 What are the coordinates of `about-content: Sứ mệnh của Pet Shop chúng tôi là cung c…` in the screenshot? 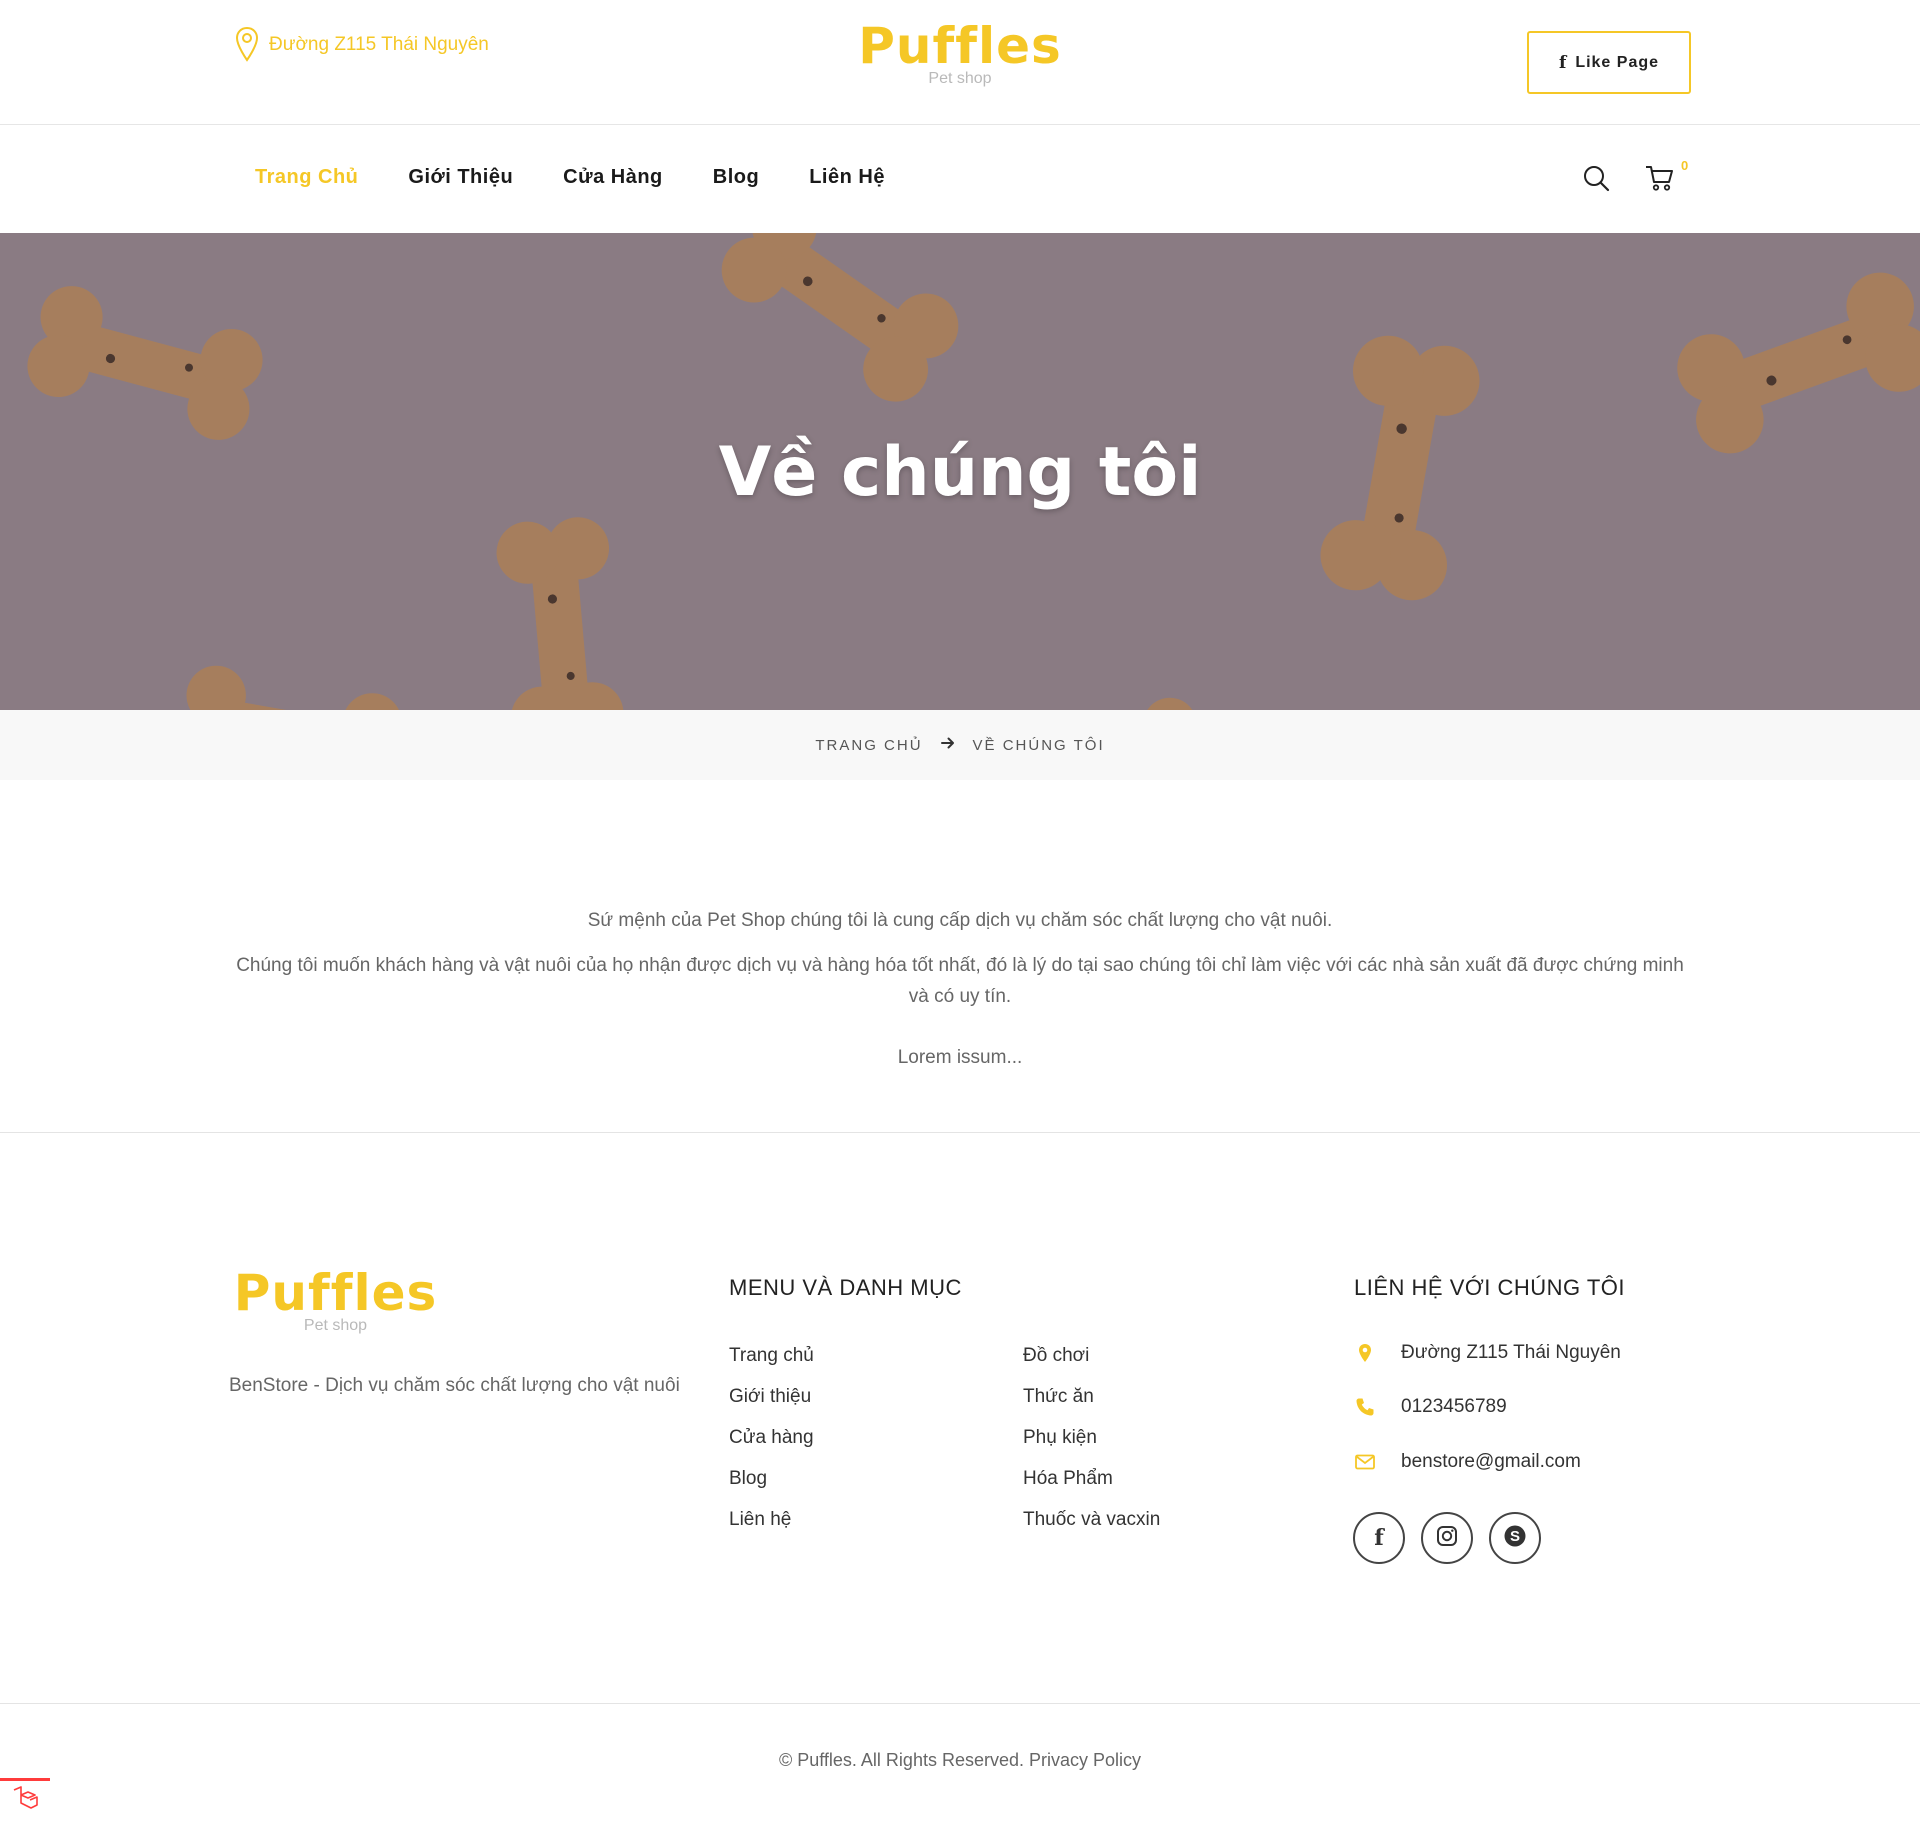 It's located at (960, 996).